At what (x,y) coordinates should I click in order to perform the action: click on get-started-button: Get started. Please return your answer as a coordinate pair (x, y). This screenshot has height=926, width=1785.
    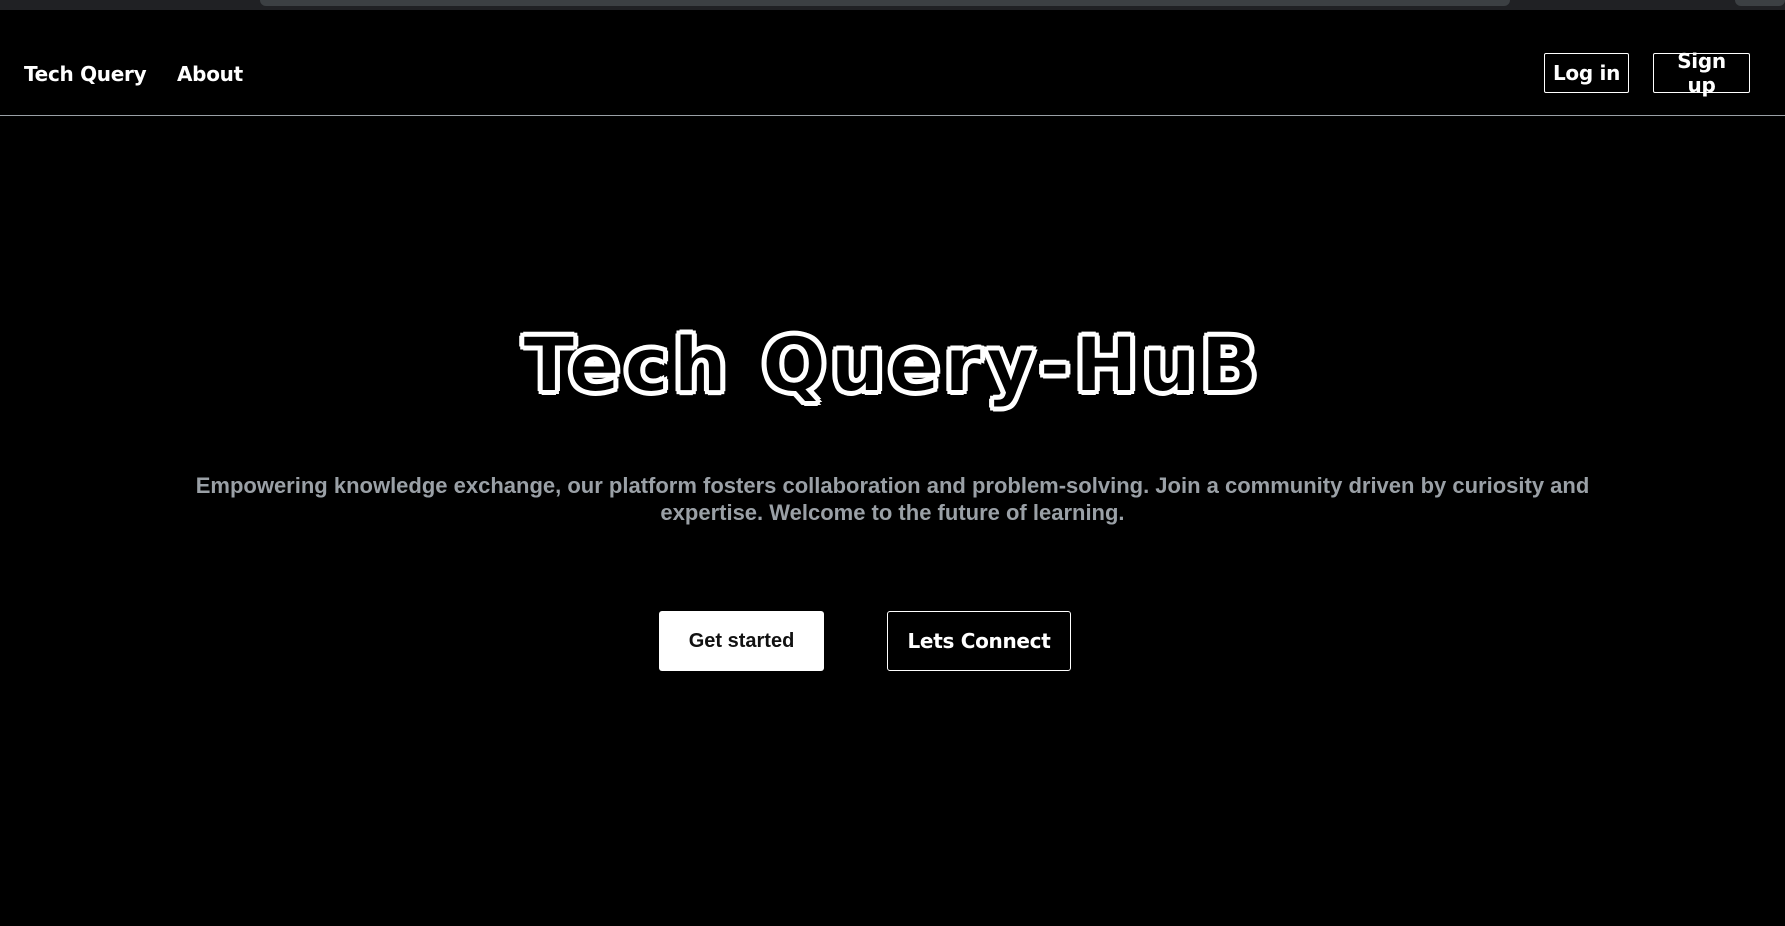
    Looking at the image, I should click on (741, 641).